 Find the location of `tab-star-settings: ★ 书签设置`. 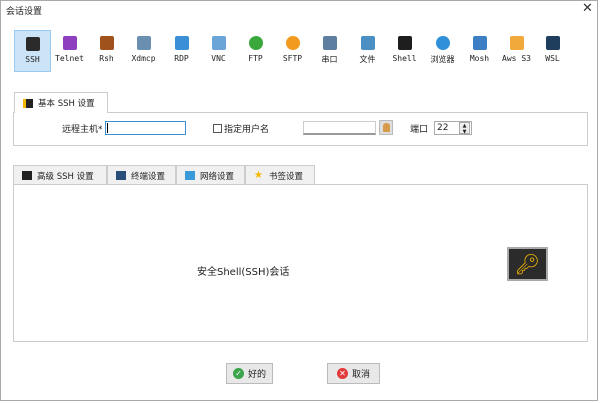

tab-star-settings: ★ 书签设置 is located at coordinates (280, 175).